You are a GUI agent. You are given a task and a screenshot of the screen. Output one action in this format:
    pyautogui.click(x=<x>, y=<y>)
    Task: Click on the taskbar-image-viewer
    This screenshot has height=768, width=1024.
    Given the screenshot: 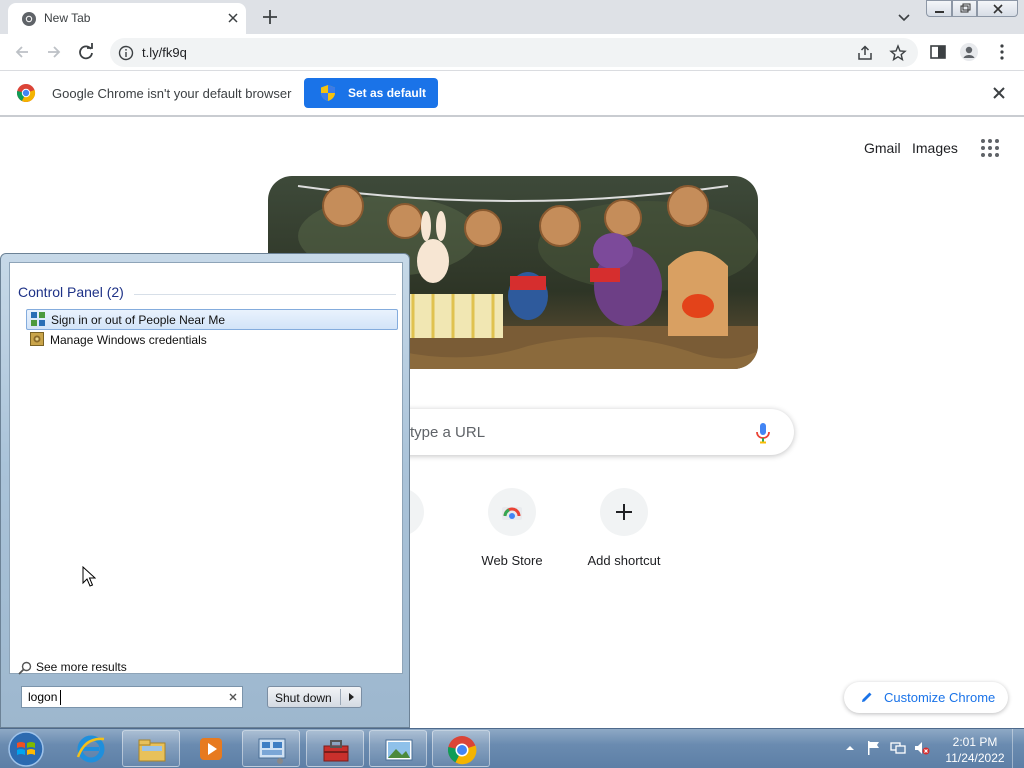 What is the action you would take?
    pyautogui.click(x=398, y=748)
    